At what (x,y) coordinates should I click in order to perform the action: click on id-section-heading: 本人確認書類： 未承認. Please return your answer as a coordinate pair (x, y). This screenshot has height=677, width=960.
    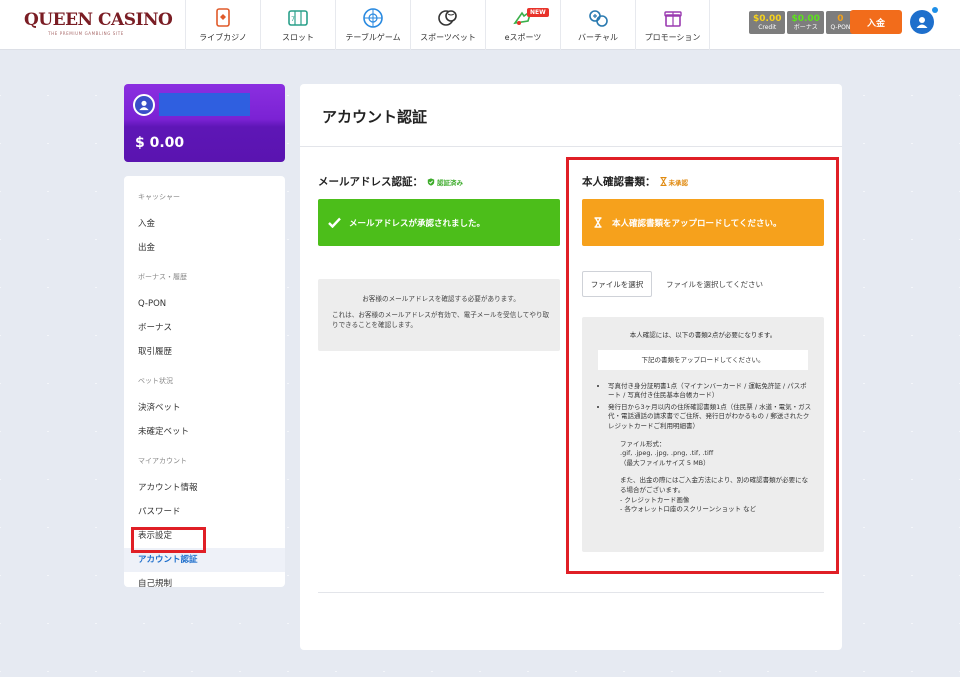
    Looking at the image, I should click on (703, 181).